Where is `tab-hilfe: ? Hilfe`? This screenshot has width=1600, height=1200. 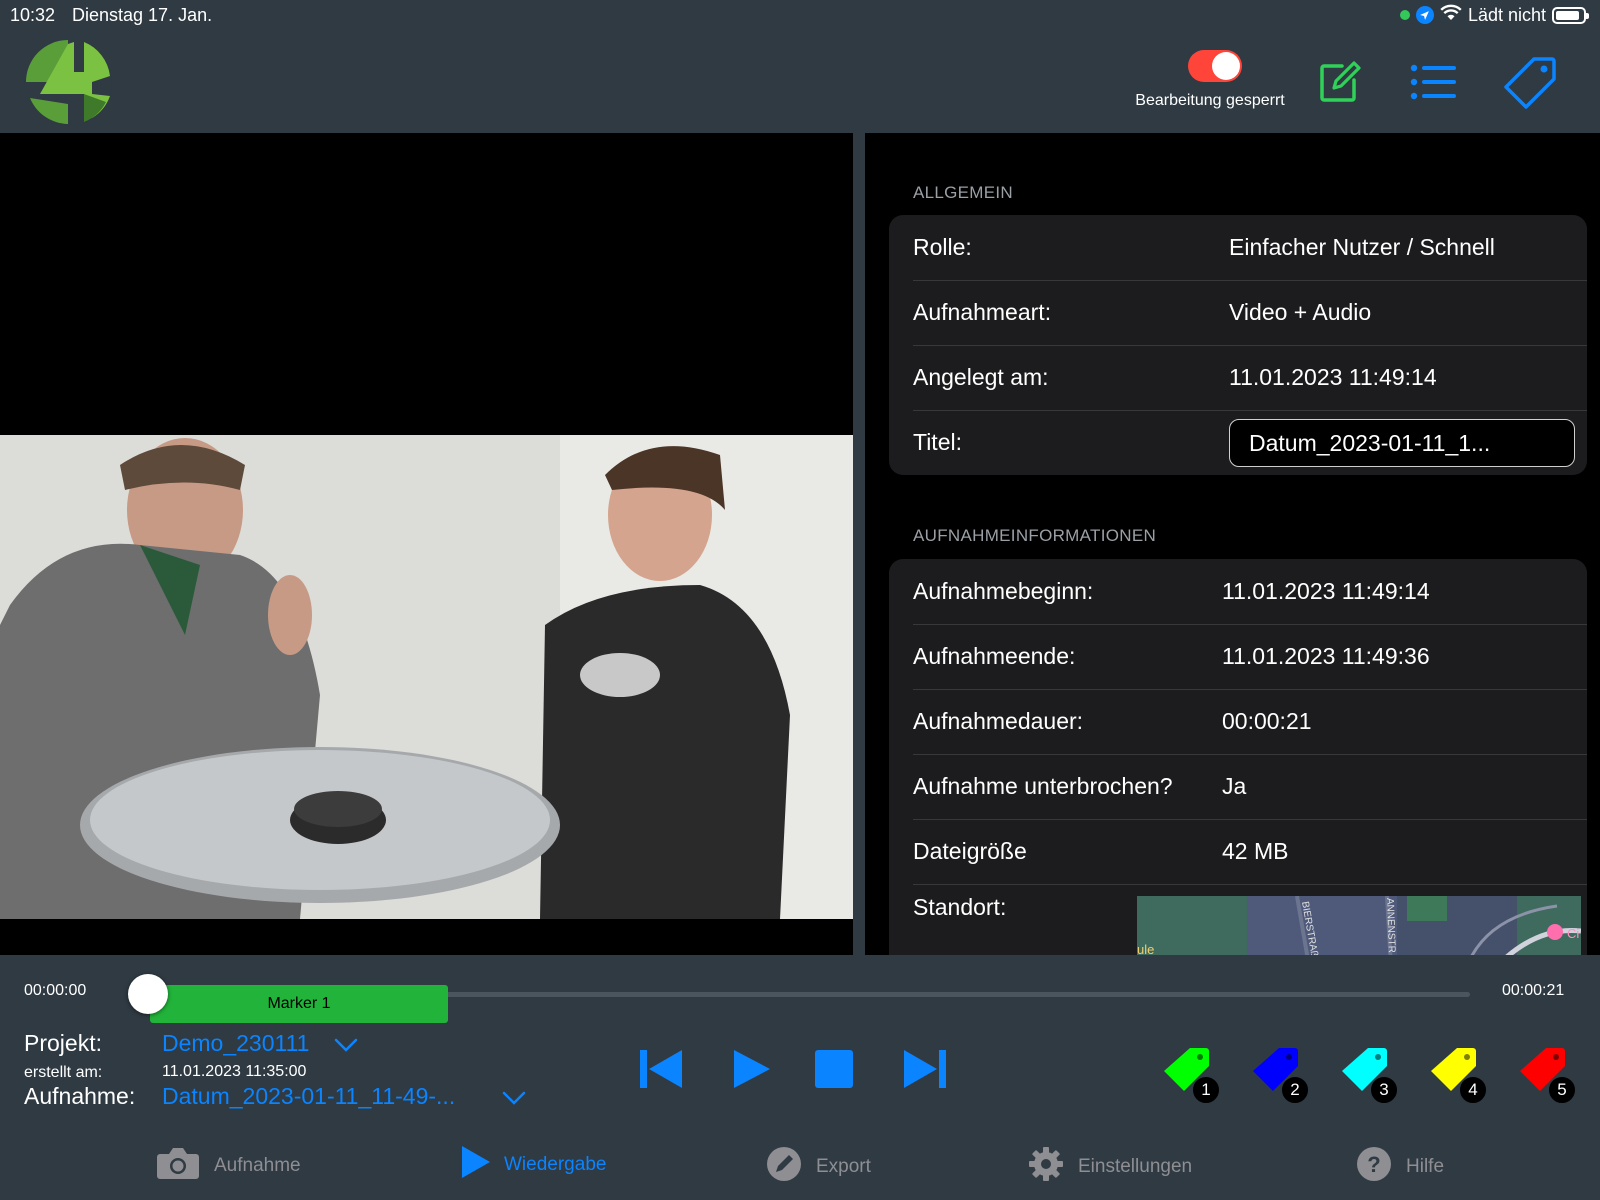 tab-hilfe: ? Hilfe is located at coordinates (1400, 1167).